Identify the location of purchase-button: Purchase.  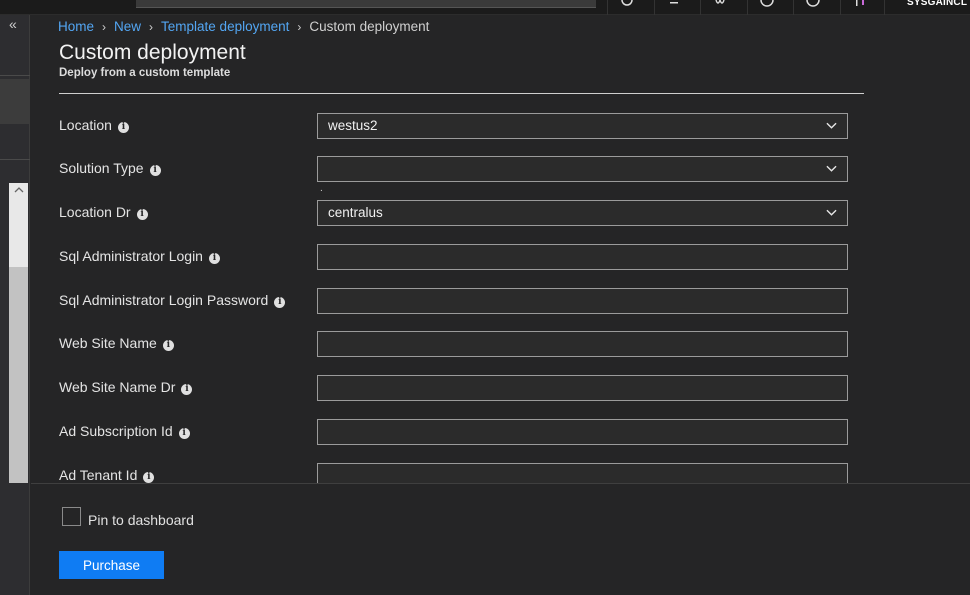
(111, 565).